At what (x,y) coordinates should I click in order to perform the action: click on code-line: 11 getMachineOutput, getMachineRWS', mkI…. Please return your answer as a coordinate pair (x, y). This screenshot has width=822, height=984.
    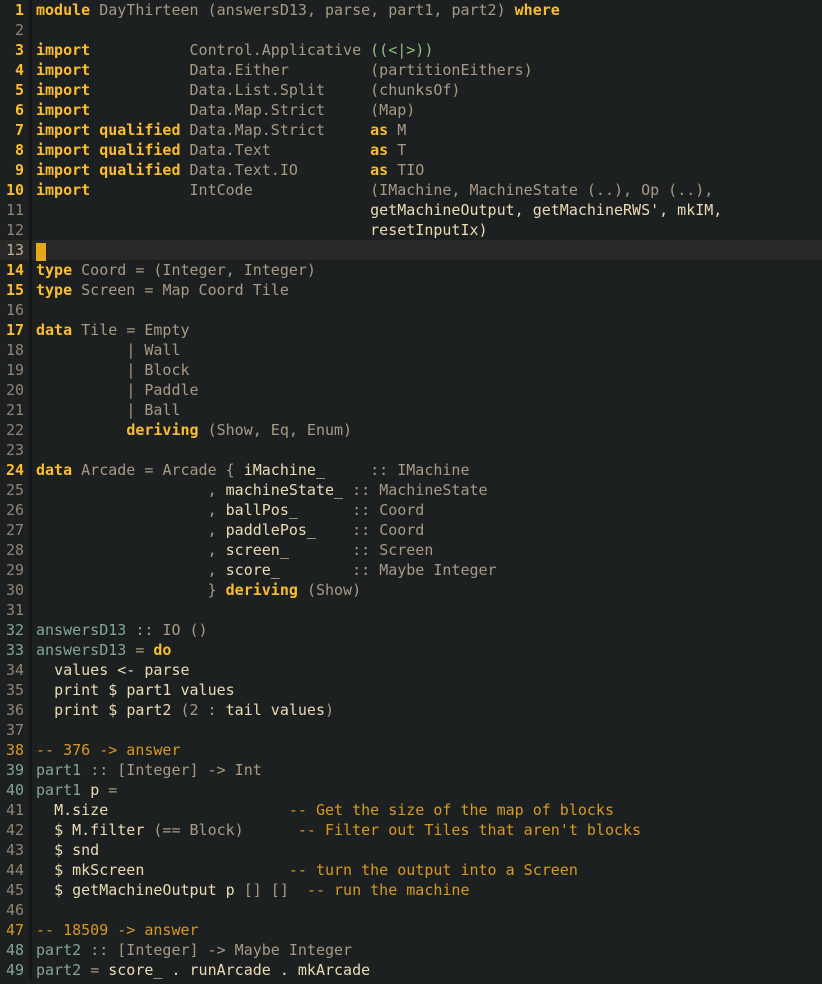
    Looking at the image, I should click on (411, 210).